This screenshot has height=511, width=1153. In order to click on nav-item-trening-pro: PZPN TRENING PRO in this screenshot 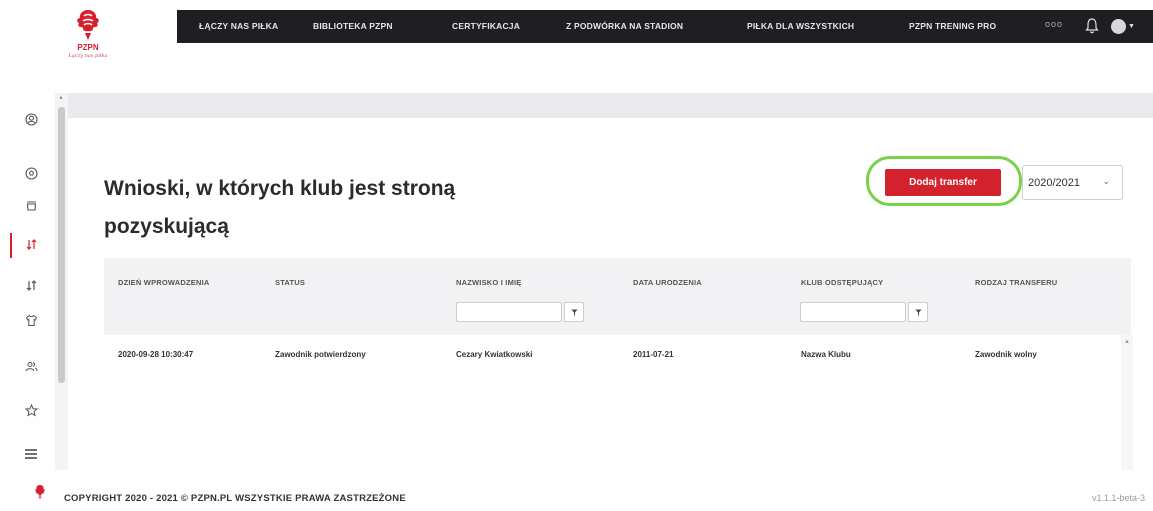, I will do `click(952, 26)`.